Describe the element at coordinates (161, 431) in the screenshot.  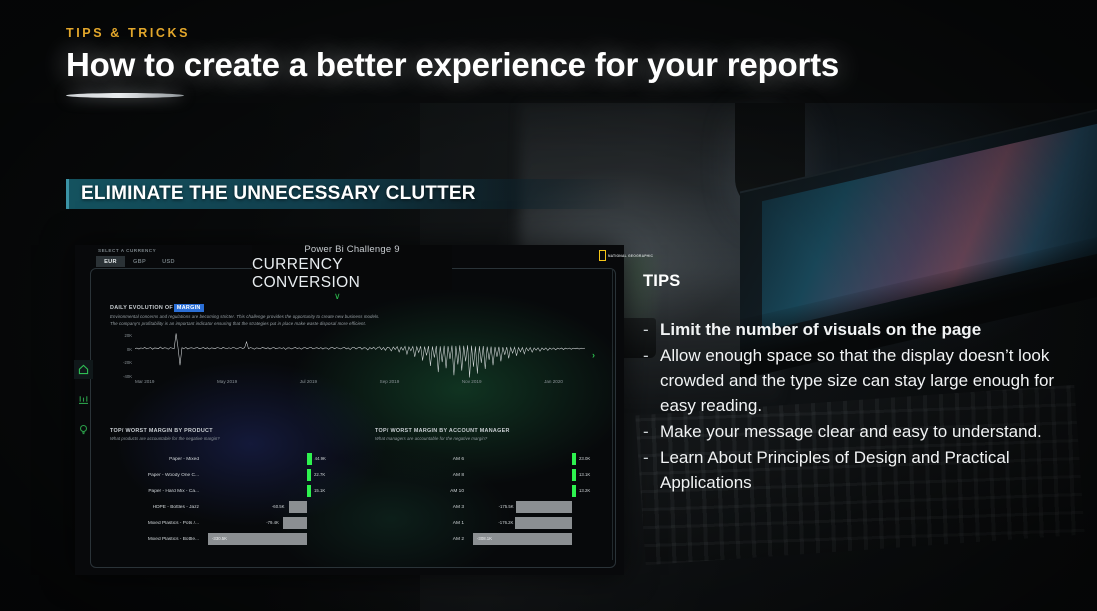
I see `product-chart-title: TOP/ WORST MARGIN BY PRODUCT` at that location.